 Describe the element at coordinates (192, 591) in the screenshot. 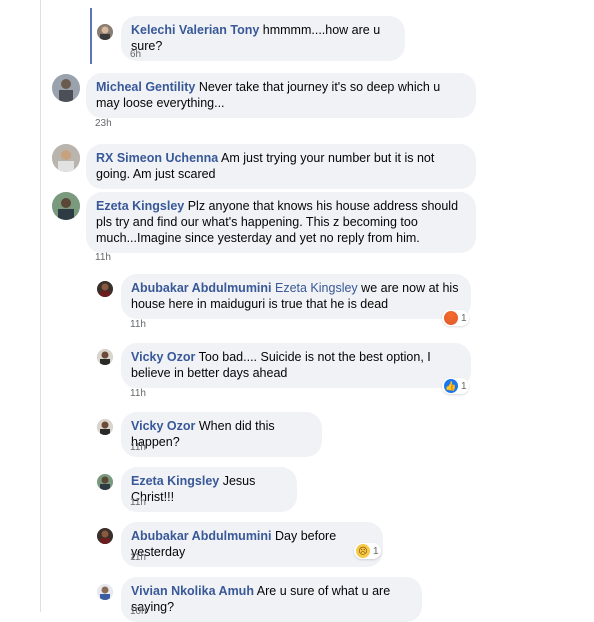

I see `comment-author: Vivian Nkolika Amuh` at that location.